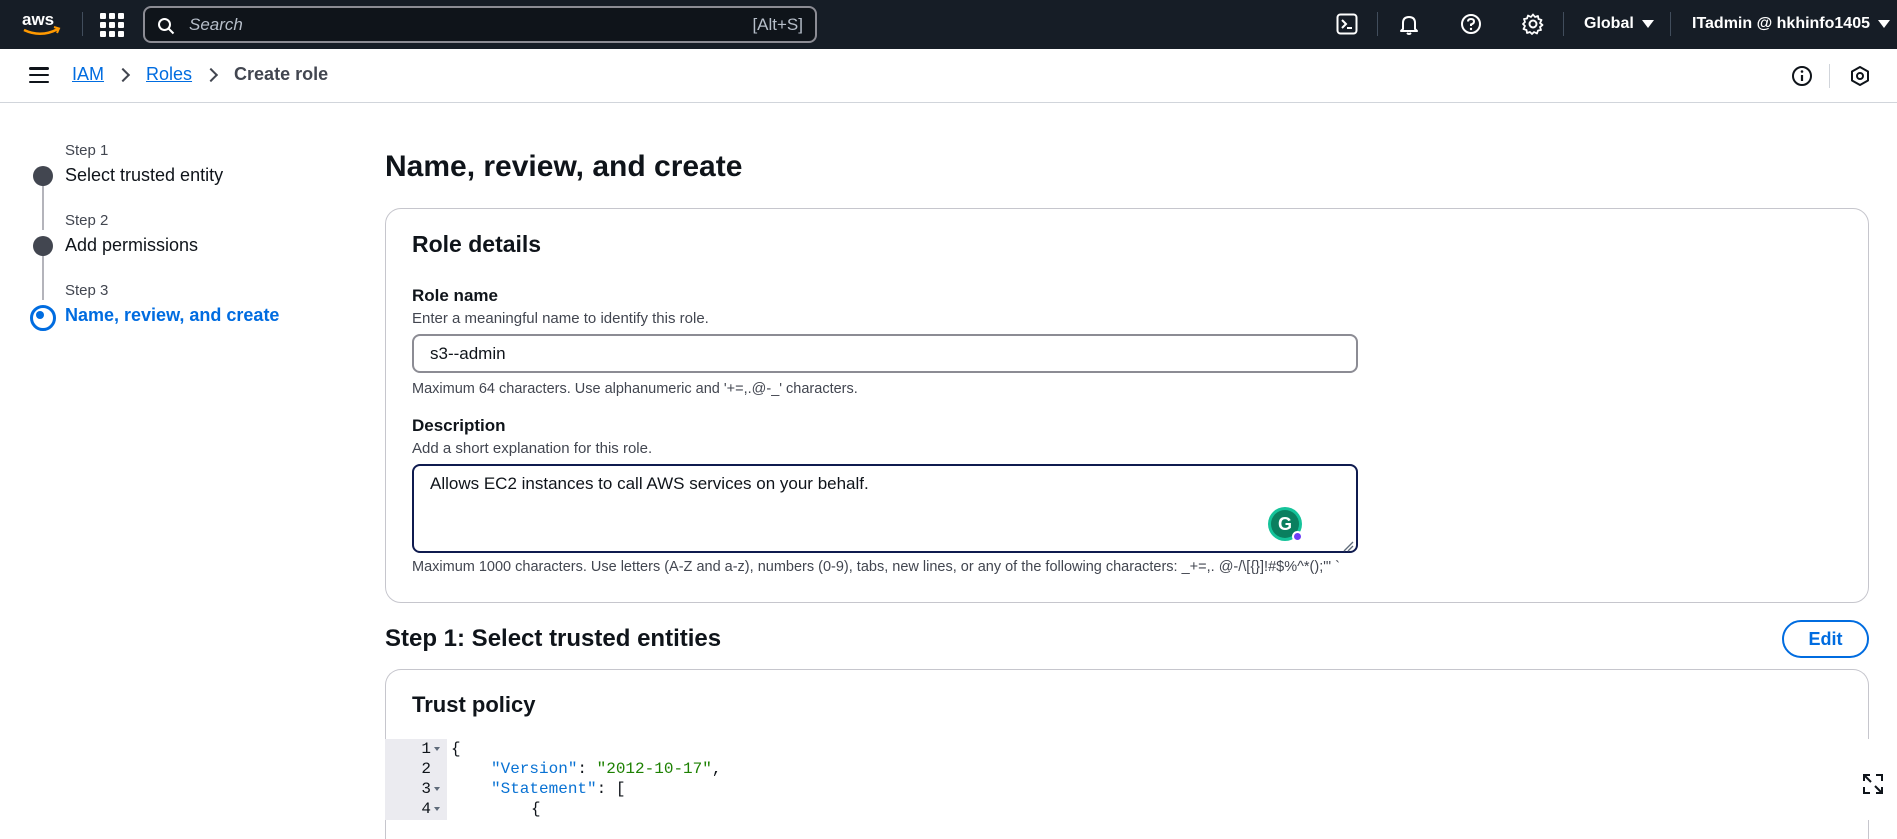 The image size is (1897, 839). What do you see at coordinates (1802, 76) in the screenshot?
I see `info-icon` at bounding box center [1802, 76].